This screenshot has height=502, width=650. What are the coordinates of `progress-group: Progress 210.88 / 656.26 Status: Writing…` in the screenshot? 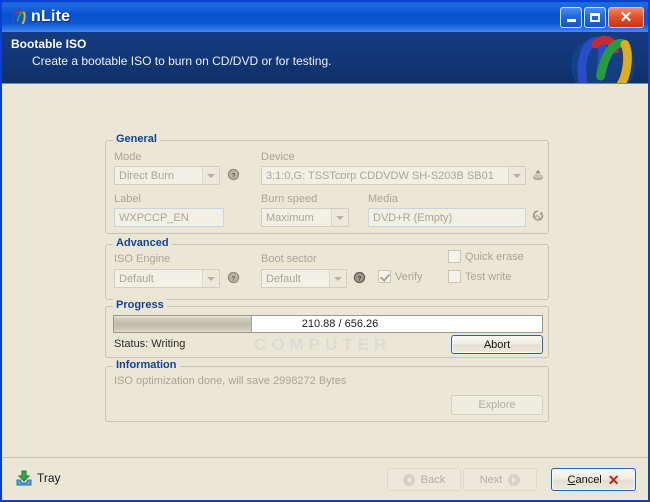 It's located at (327, 328).